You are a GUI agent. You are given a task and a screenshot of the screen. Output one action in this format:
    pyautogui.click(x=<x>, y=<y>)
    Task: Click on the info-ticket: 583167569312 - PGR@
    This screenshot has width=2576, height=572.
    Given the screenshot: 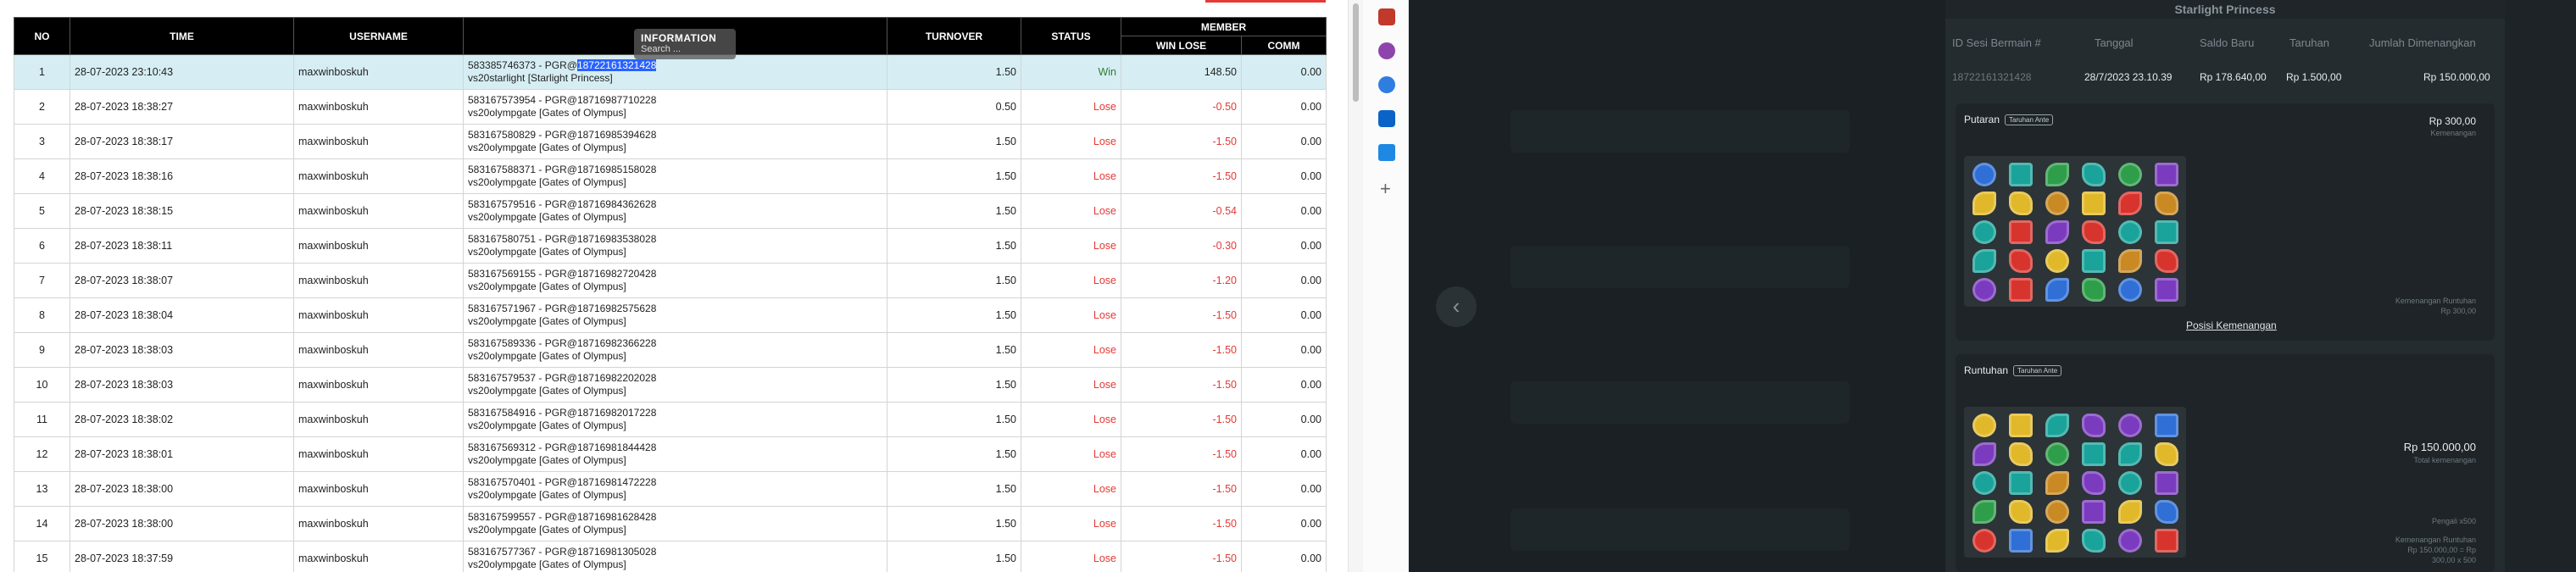 What is the action you would take?
    pyautogui.click(x=522, y=447)
    